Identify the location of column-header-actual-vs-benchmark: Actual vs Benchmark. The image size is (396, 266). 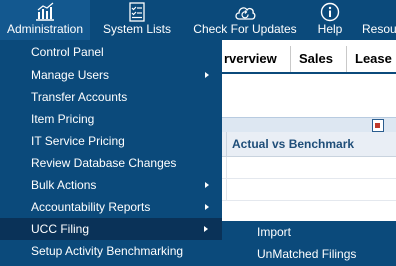
(293, 144).